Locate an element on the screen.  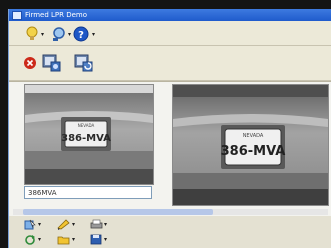
camera-settings-button is located at coordinates (52, 62).